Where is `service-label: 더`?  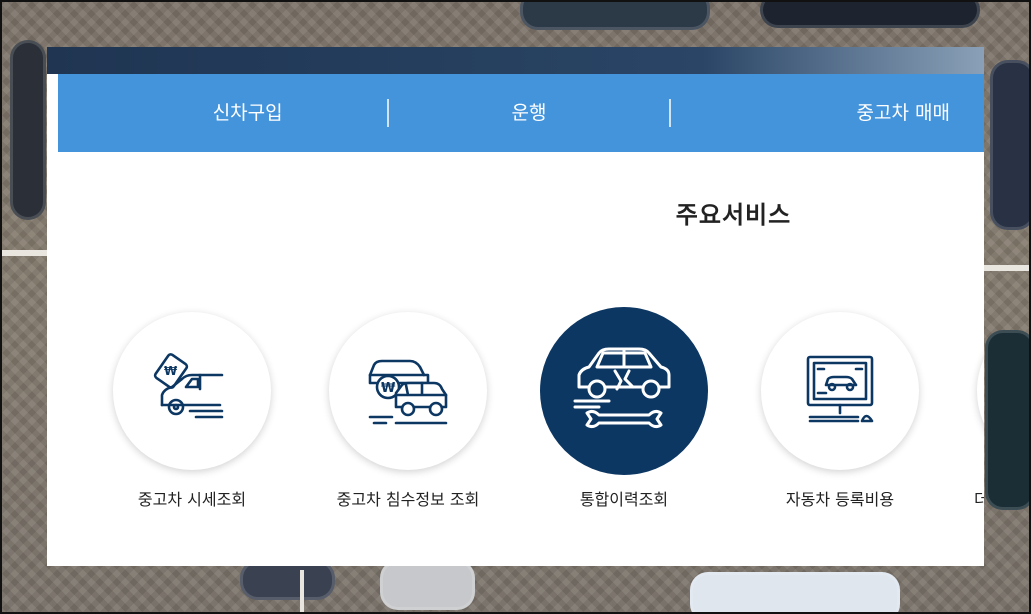 service-label: 더 is located at coordinates (979, 499).